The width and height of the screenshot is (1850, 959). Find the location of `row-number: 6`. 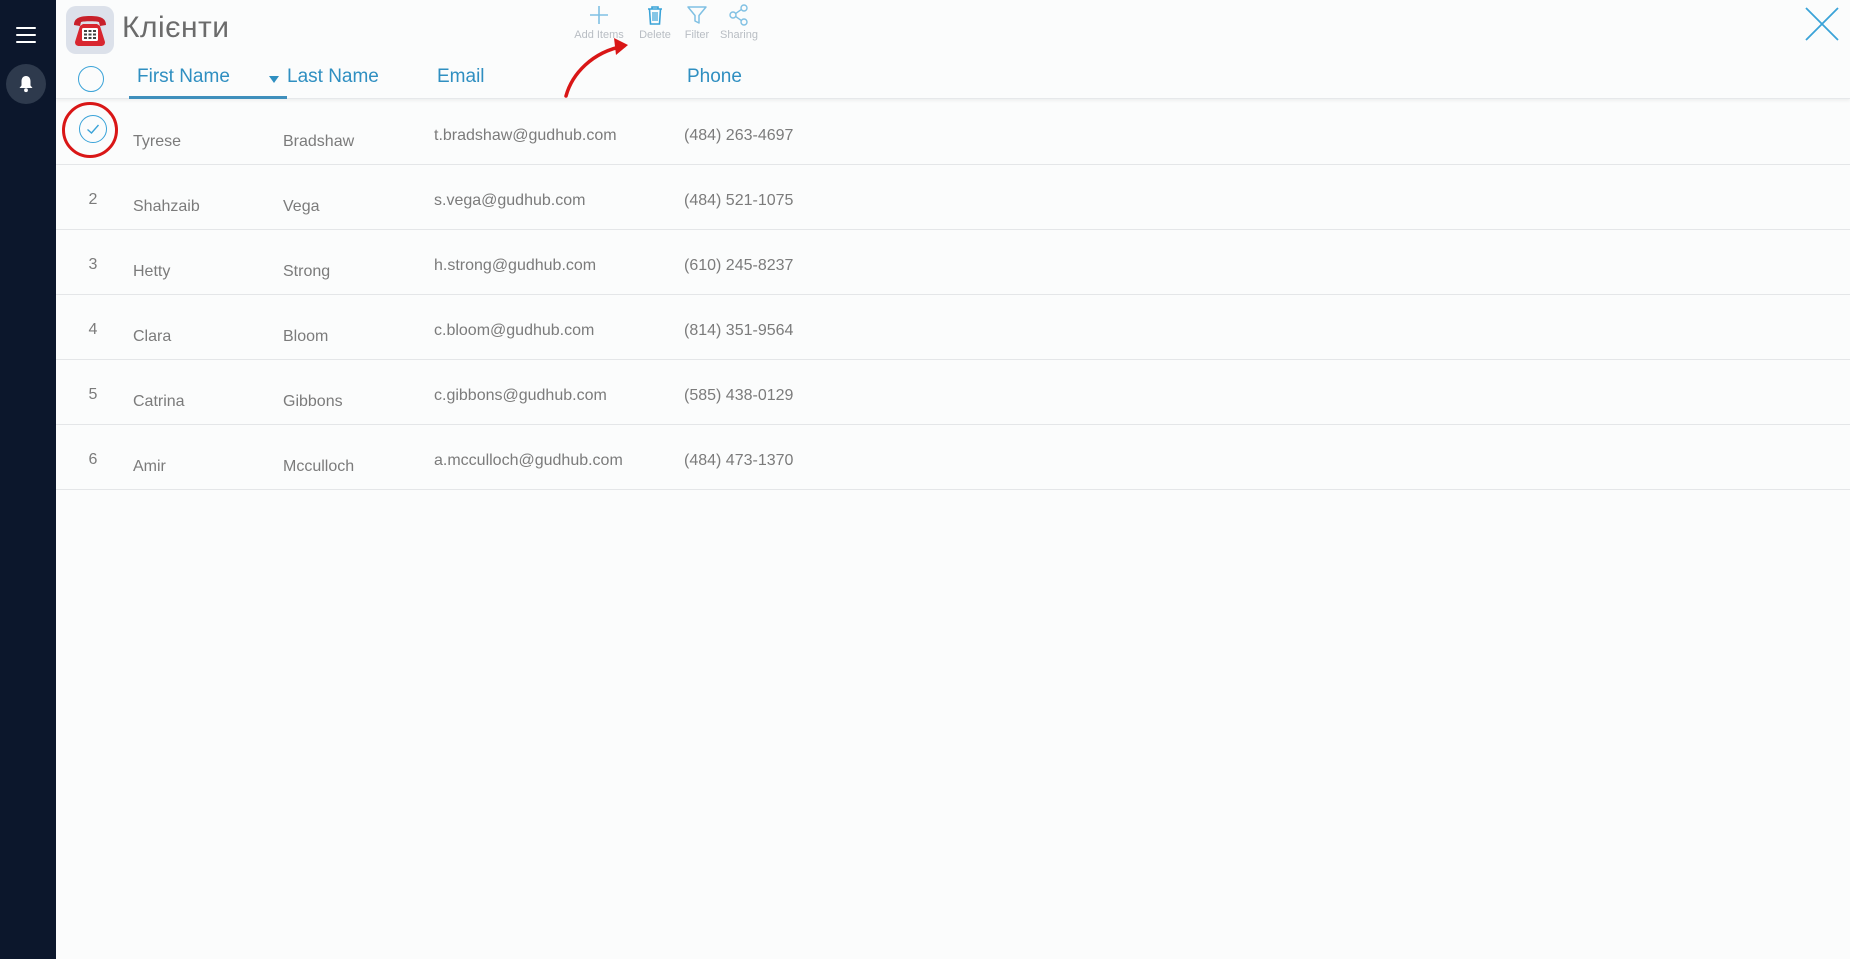

row-number: 6 is located at coordinates (93, 459).